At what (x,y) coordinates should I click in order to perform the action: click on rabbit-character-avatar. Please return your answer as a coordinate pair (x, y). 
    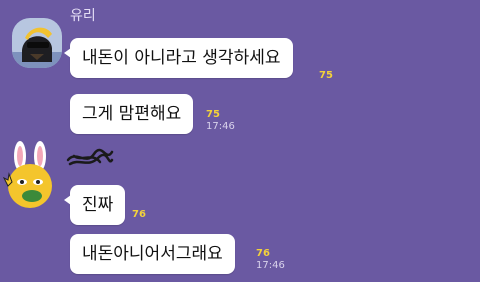
    Looking at the image, I should click on (31, 176).